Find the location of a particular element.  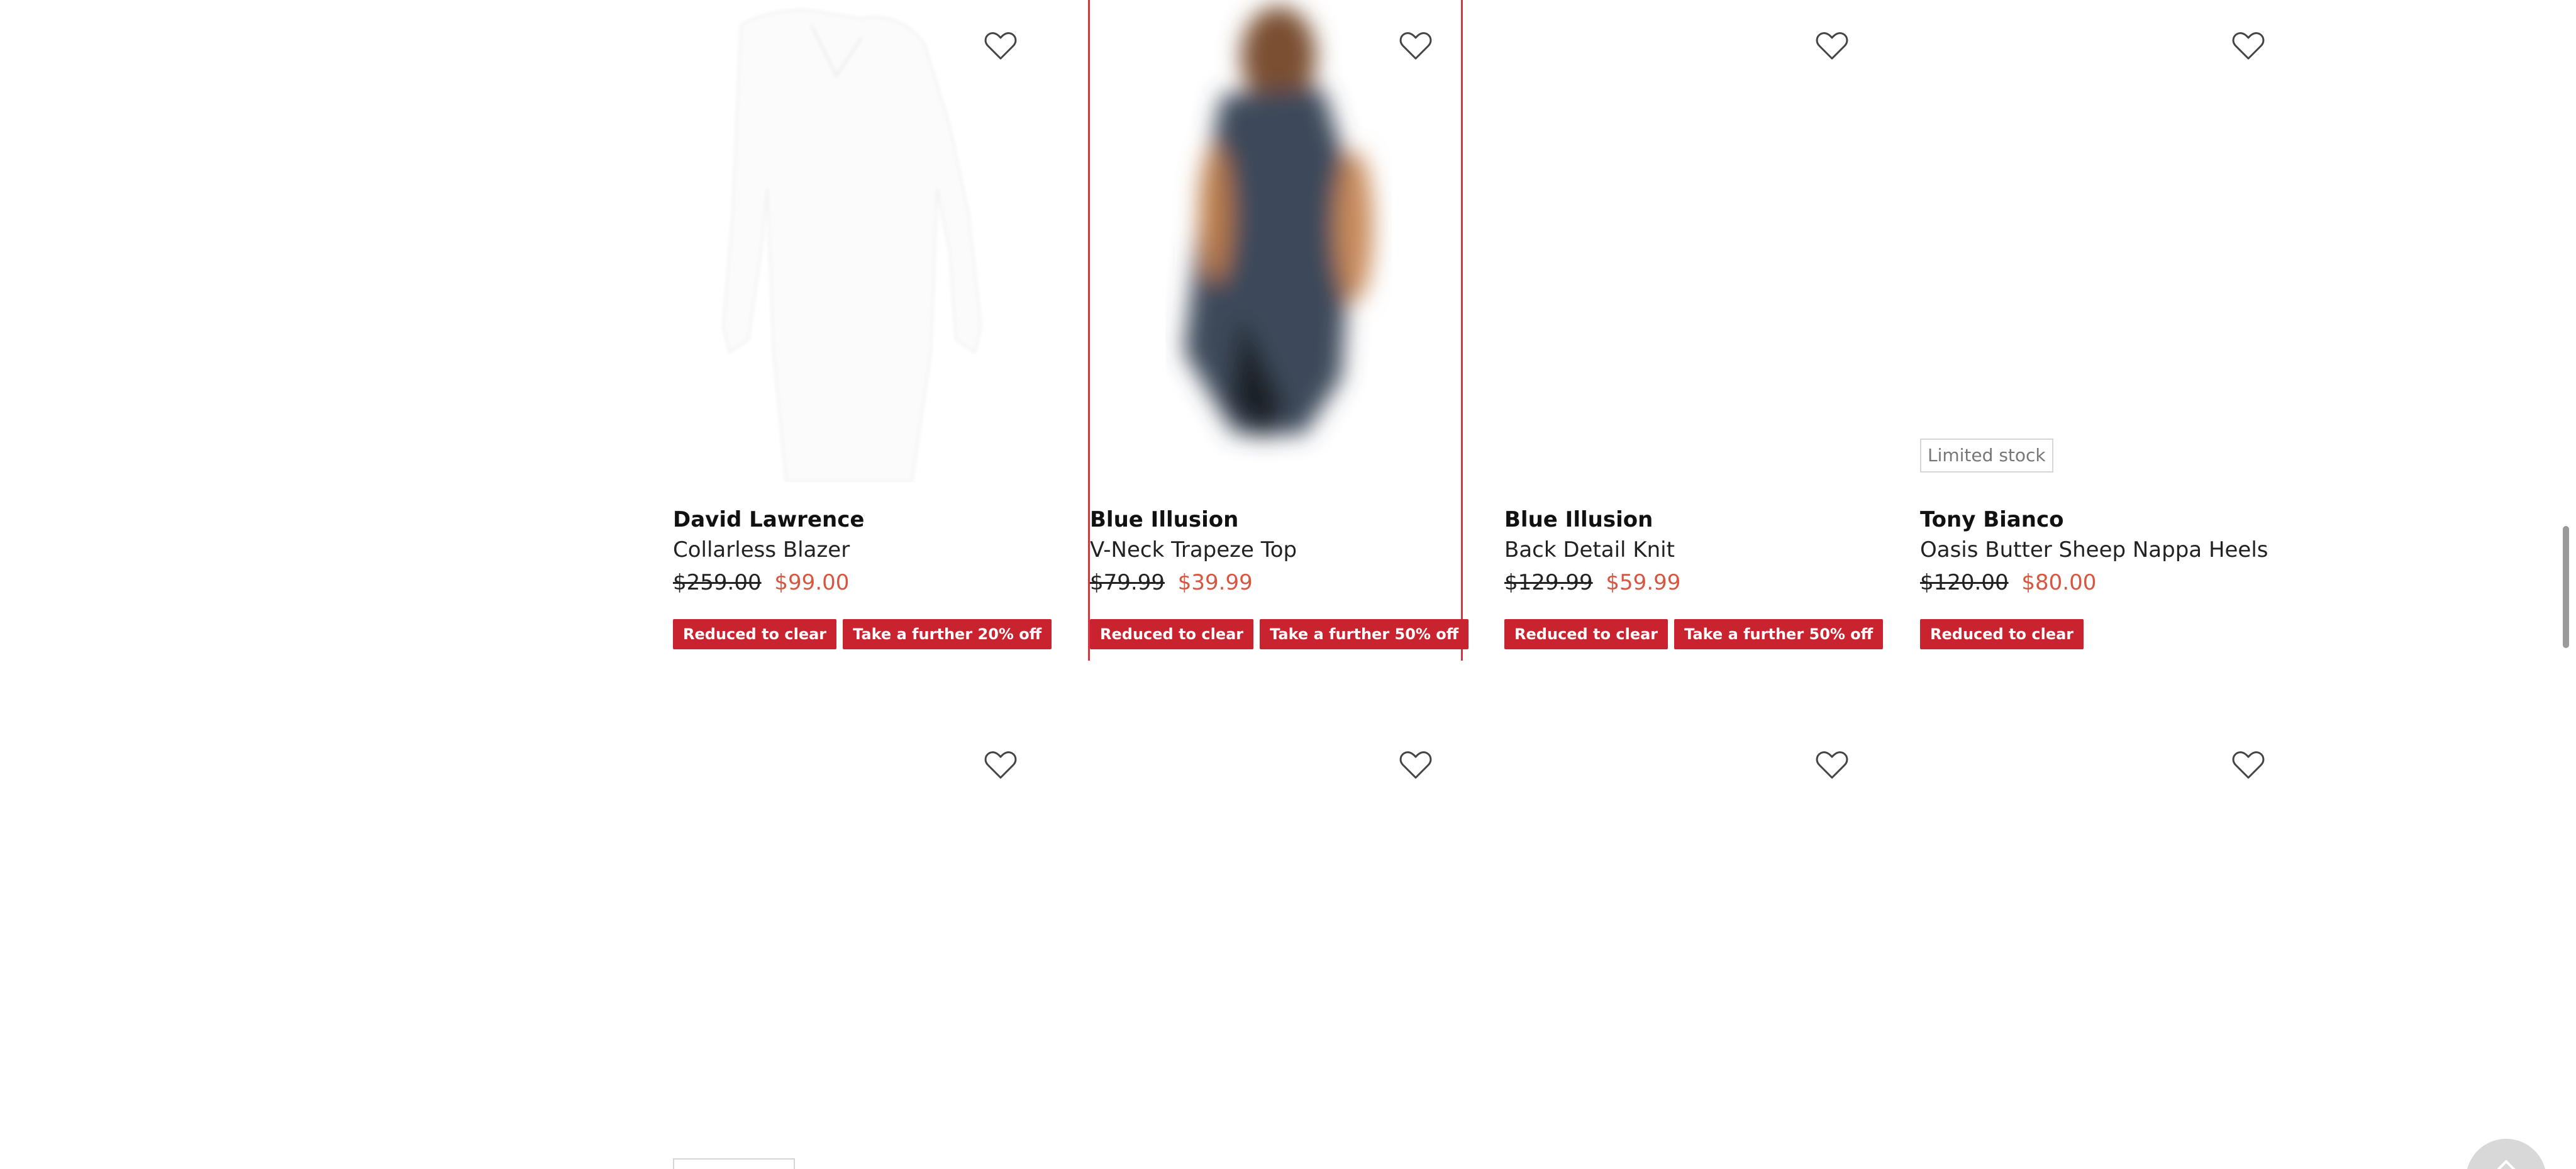

original-price: $79.99 is located at coordinates (1127, 583).